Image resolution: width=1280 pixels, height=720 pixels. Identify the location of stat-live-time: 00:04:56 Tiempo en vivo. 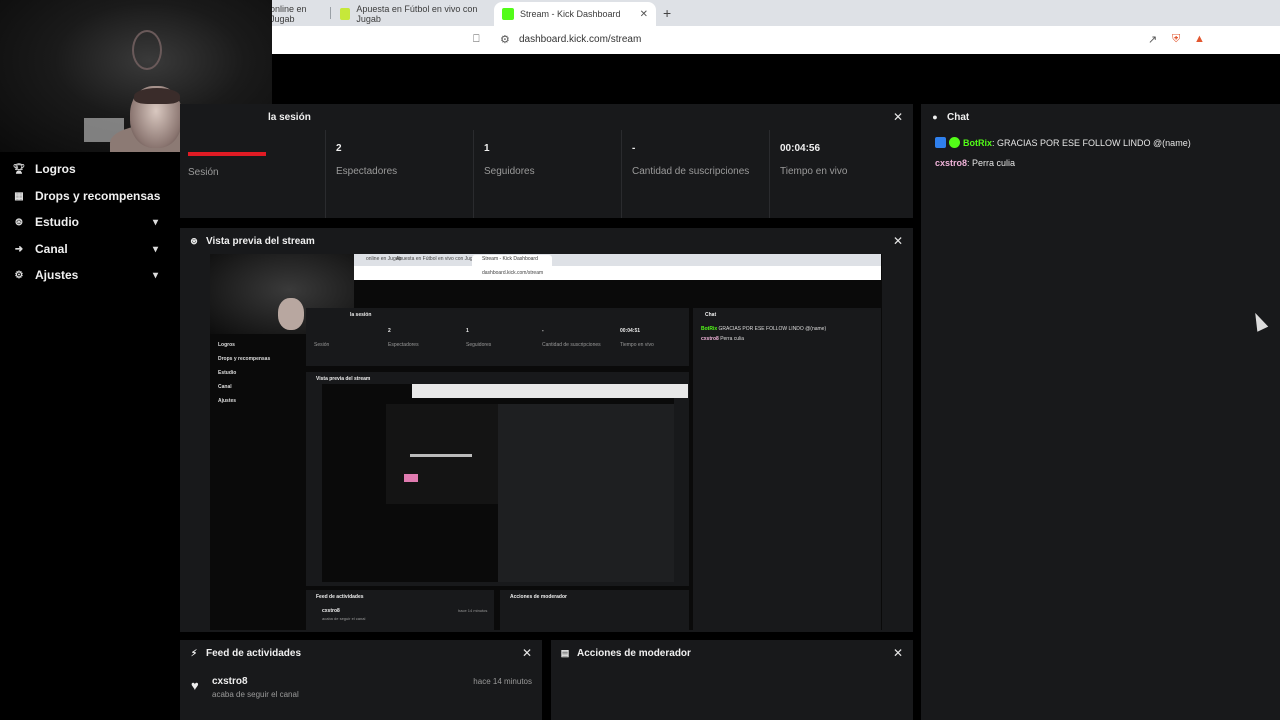
(841, 174).